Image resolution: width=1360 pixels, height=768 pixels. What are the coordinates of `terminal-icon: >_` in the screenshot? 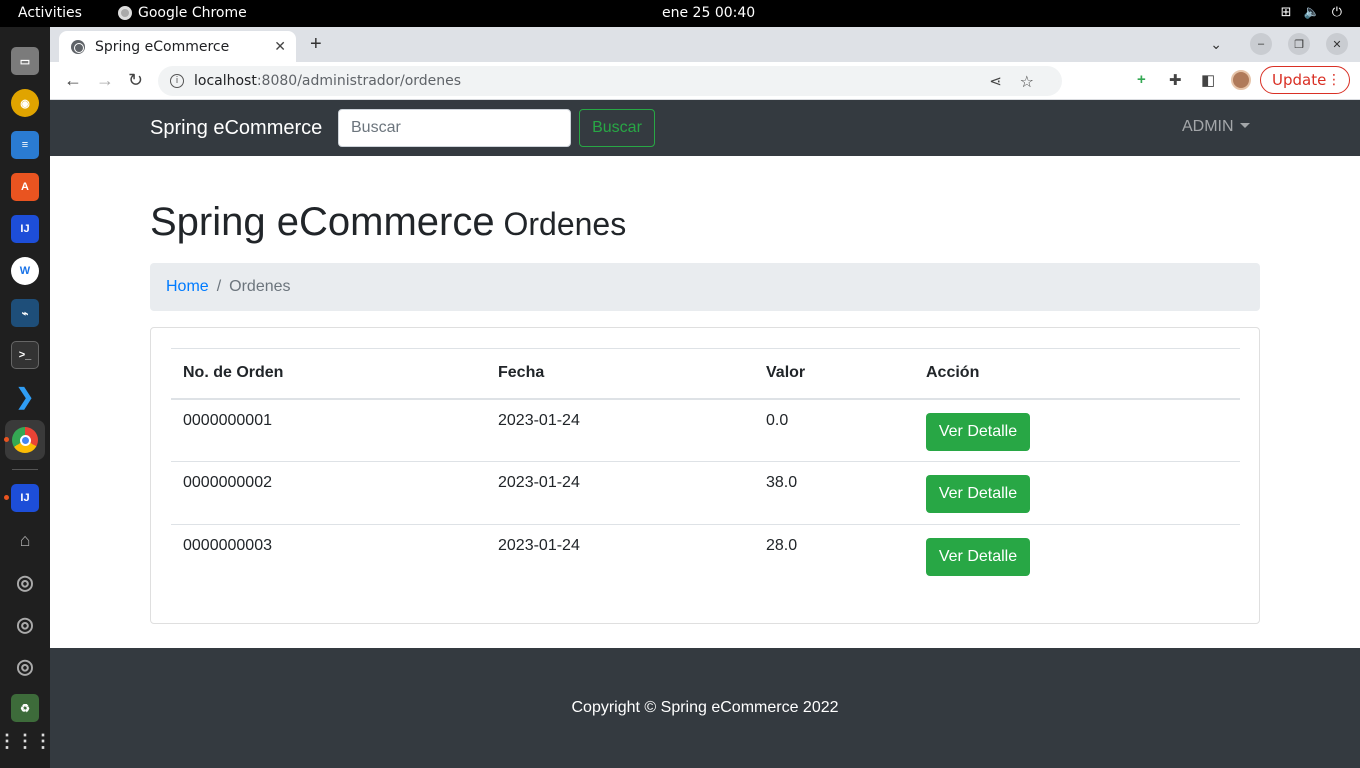 It's located at (25, 355).